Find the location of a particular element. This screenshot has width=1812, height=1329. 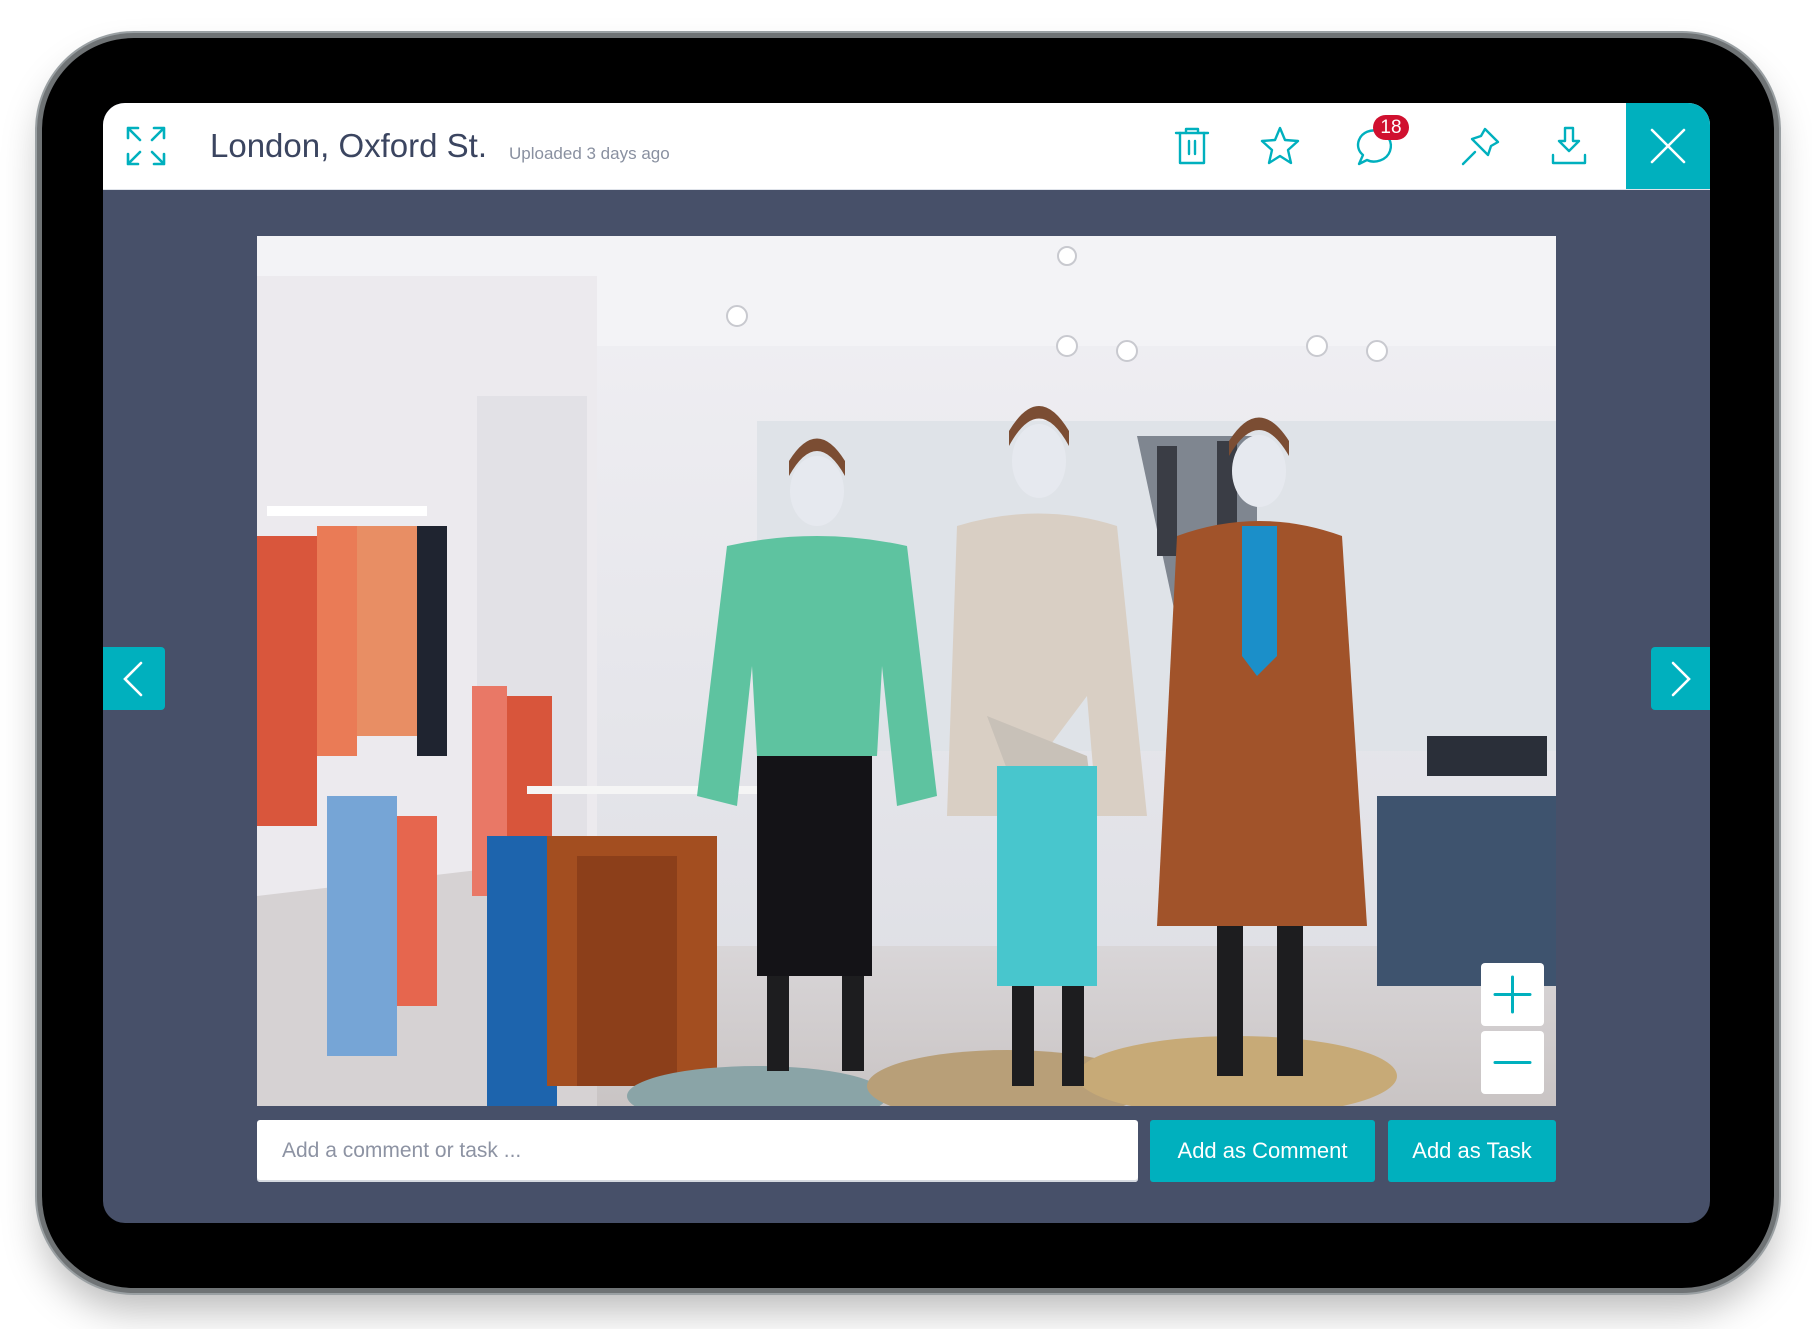

comment-input is located at coordinates (697, 1151).